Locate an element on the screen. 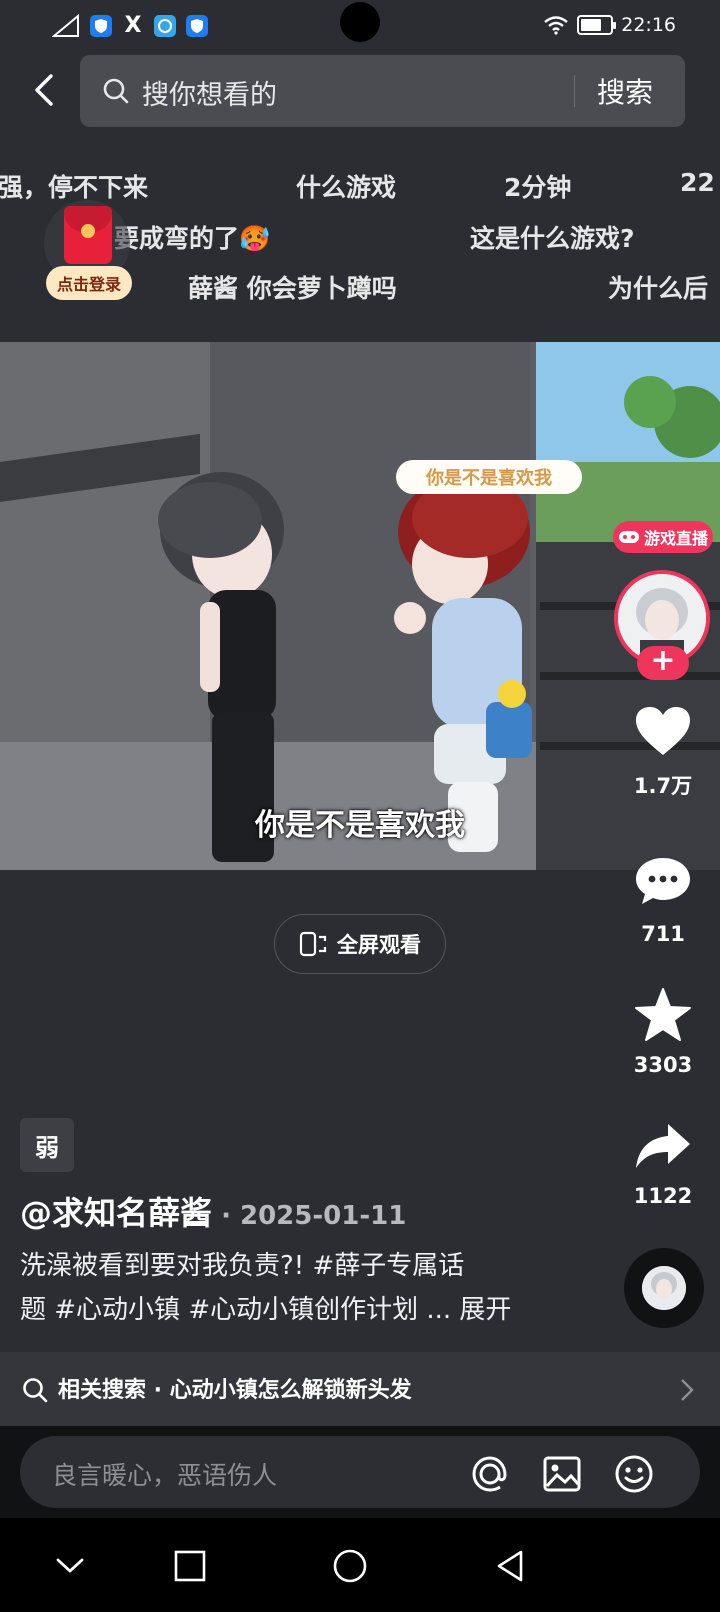 The image size is (720, 1612). heart-icon is located at coordinates (663, 731).